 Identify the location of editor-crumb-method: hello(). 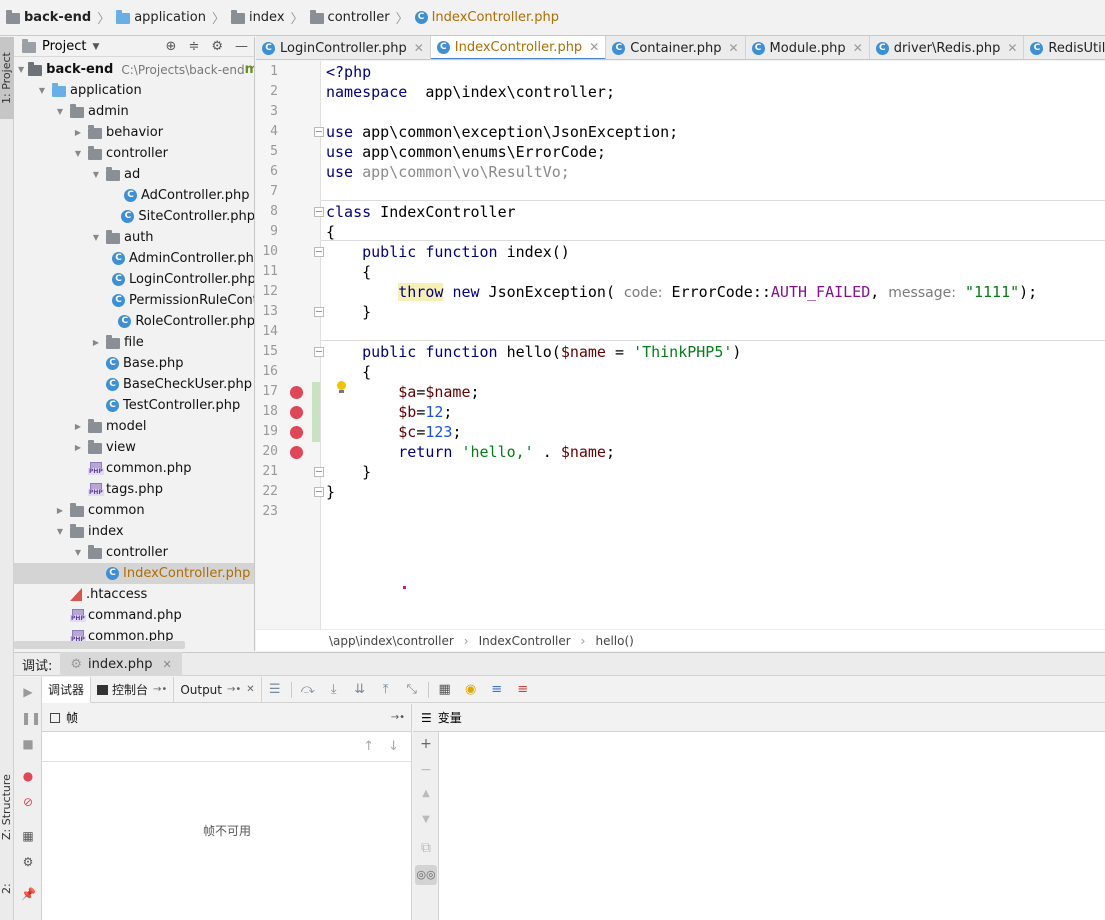
(614, 641).